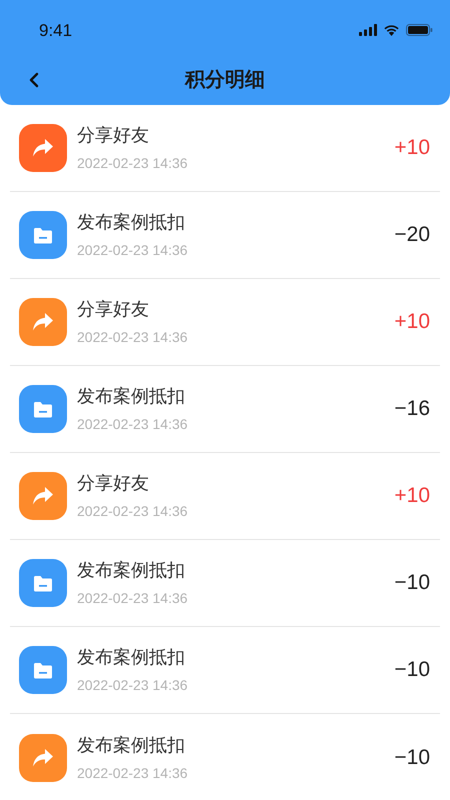 This screenshot has width=450, height=800. Describe the element at coordinates (412, 409) in the screenshot. I see `points-amount: −16` at that location.